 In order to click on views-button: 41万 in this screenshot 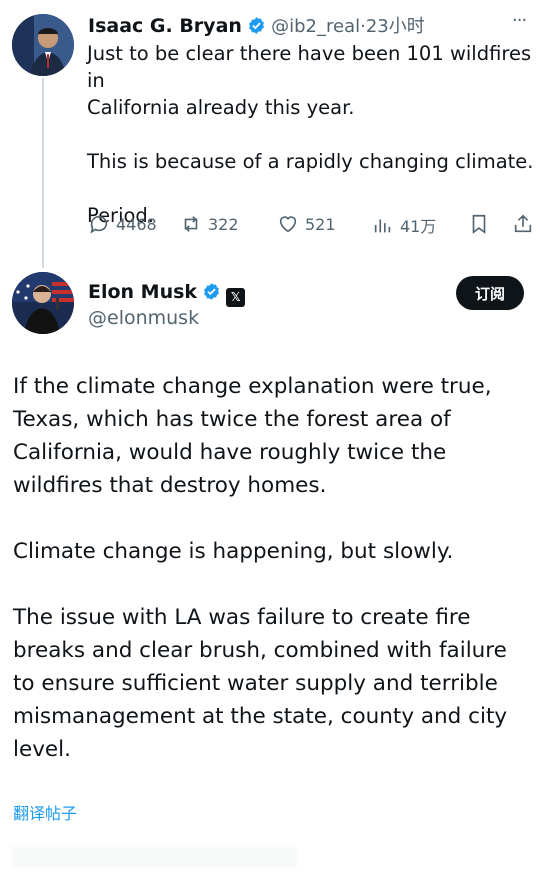, I will do `click(404, 225)`.